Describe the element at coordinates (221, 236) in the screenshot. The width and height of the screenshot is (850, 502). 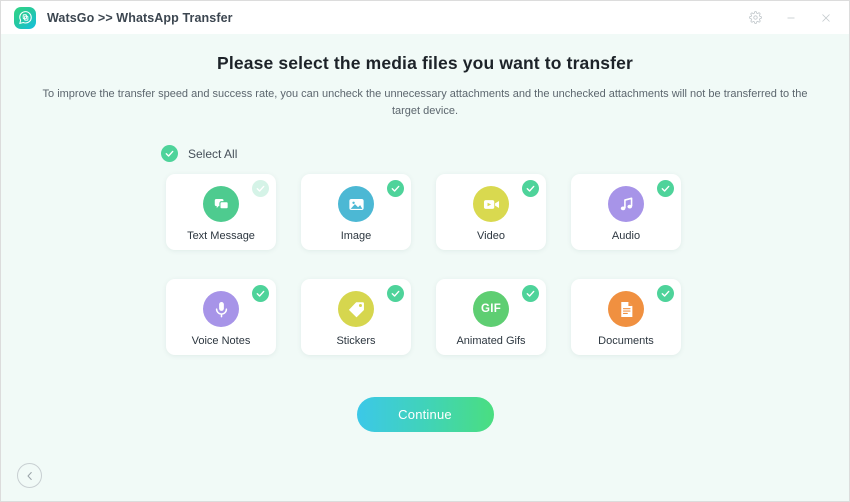
I see `media-card-label: Text Message` at that location.